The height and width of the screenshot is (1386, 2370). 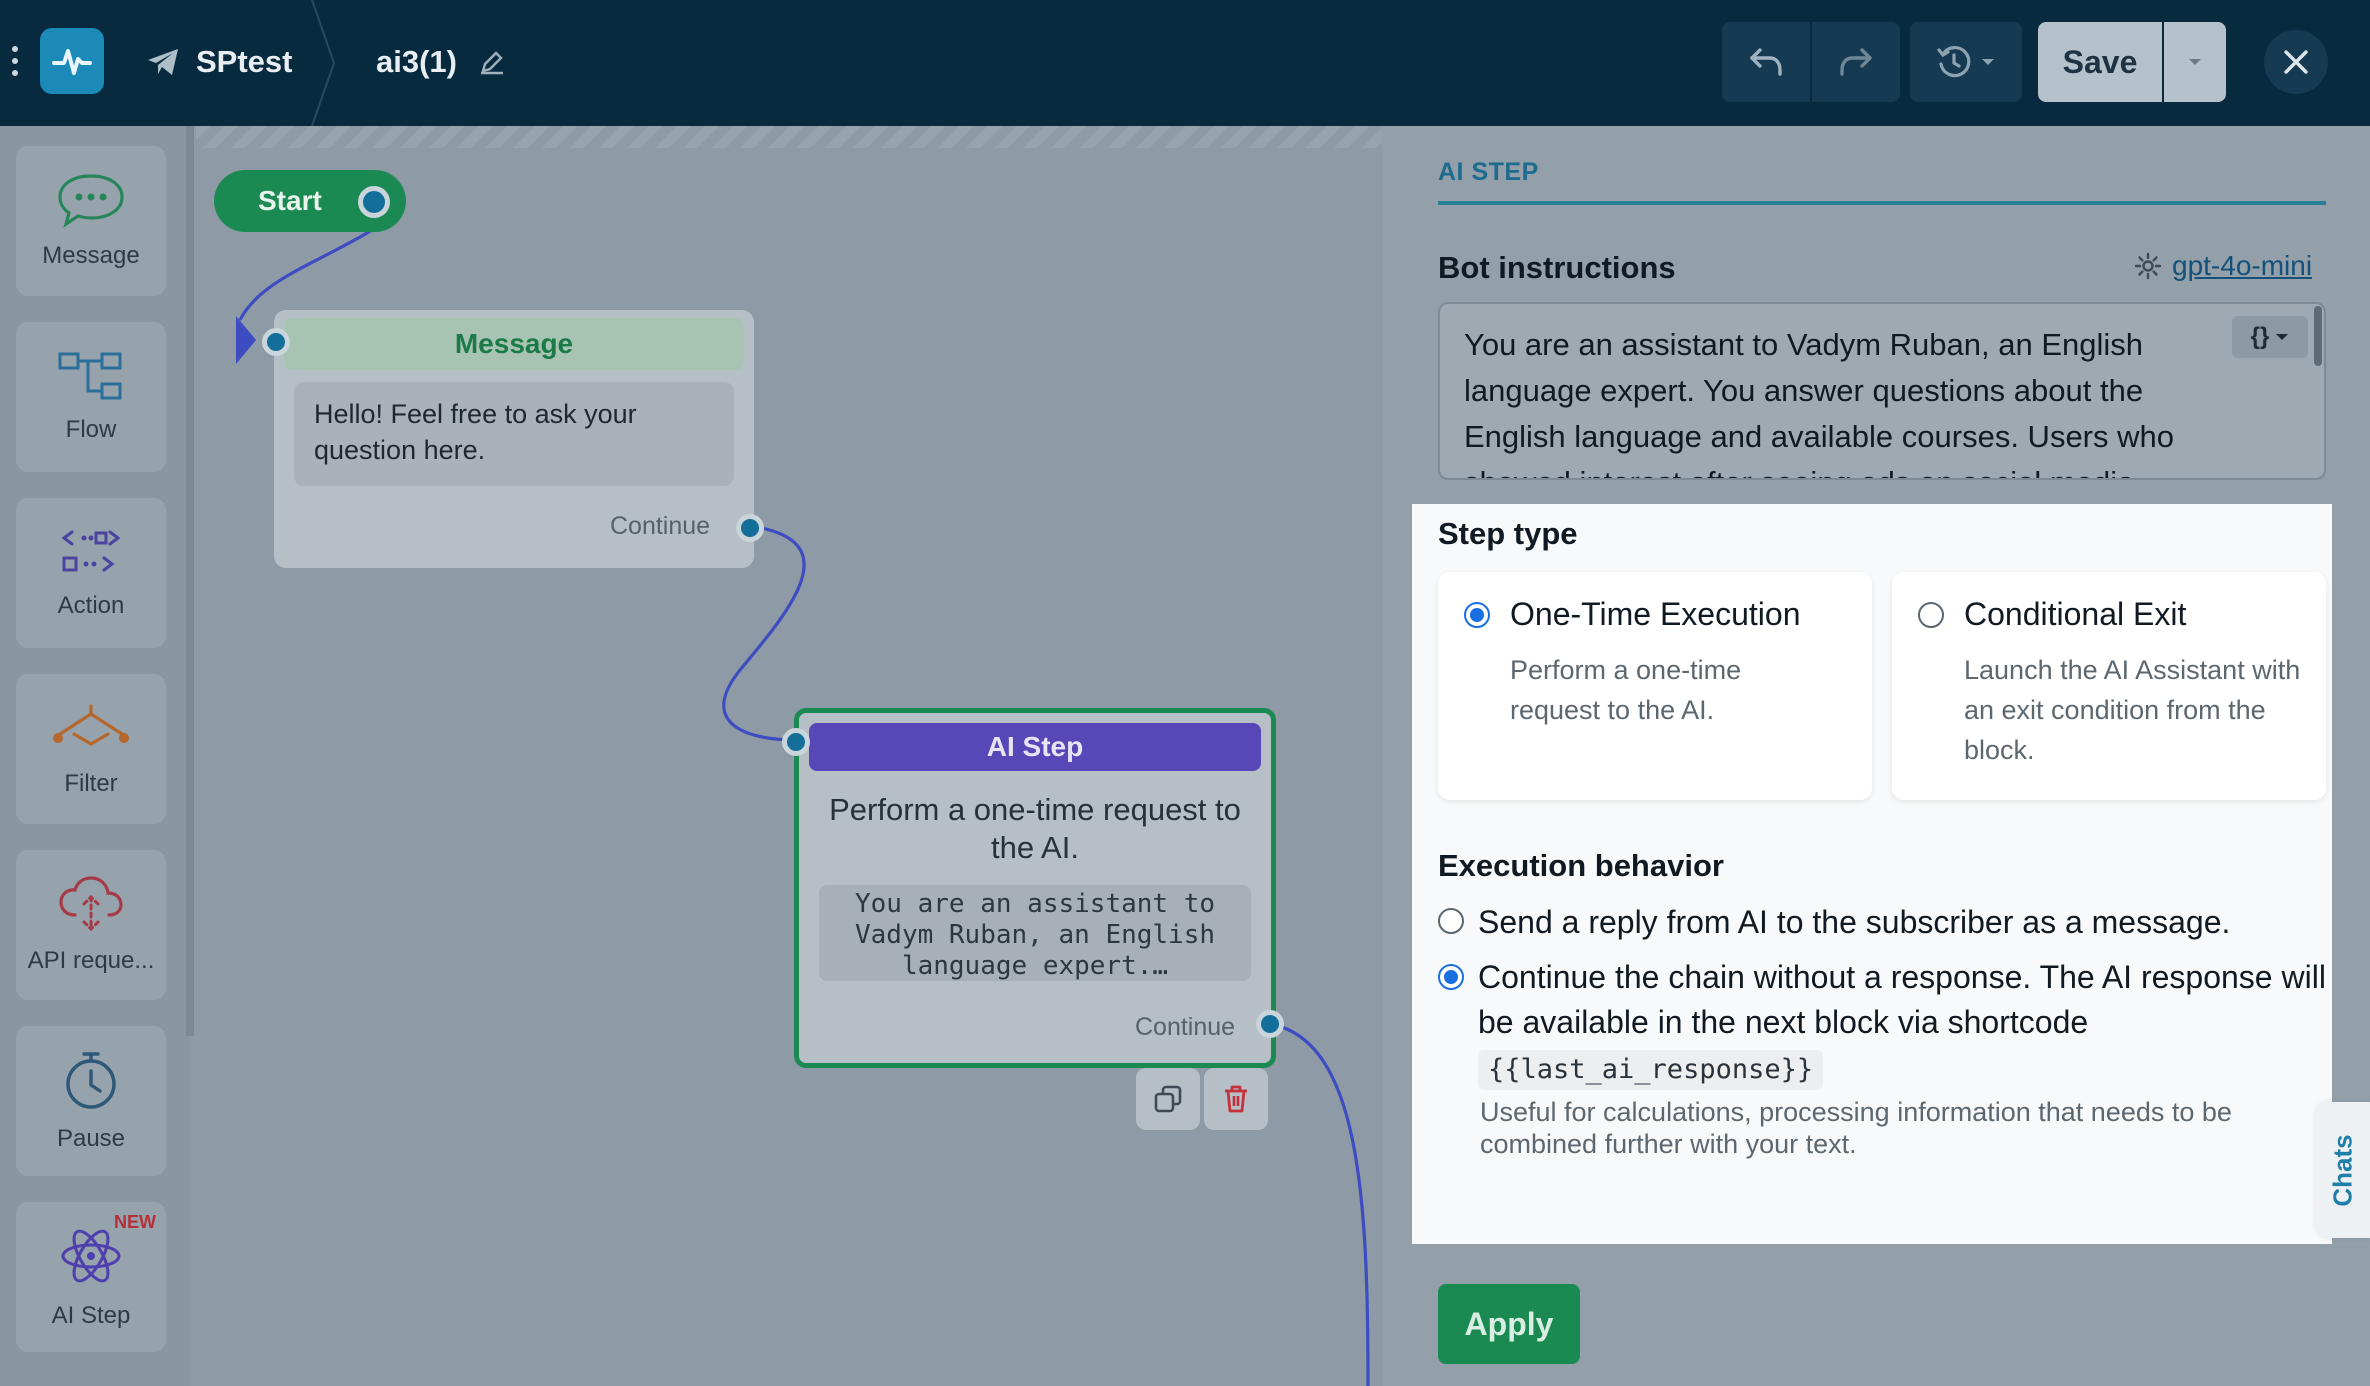 I want to click on panel-title: AI STEP, so click(x=1488, y=172).